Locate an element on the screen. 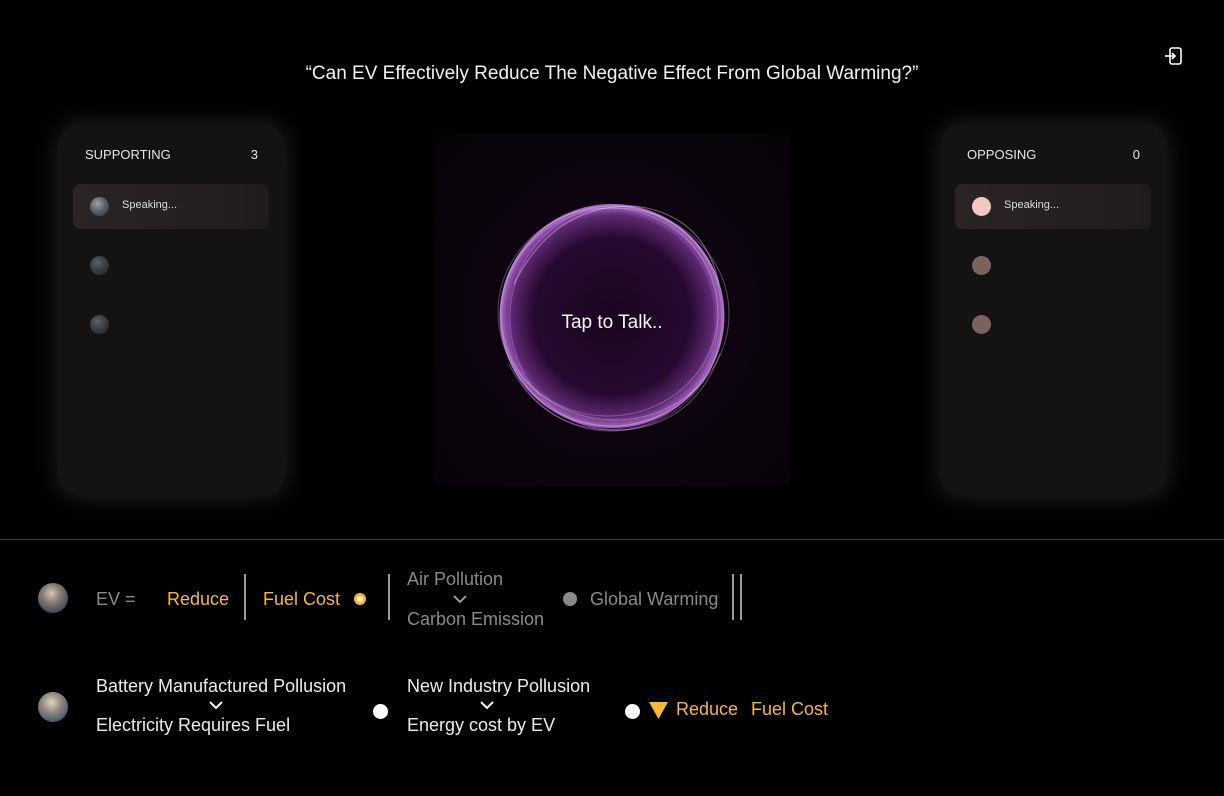 The width and height of the screenshot is (1224, 796). arg1-fuel-cost: Fuel Cost is located at coordinates (302, 599).